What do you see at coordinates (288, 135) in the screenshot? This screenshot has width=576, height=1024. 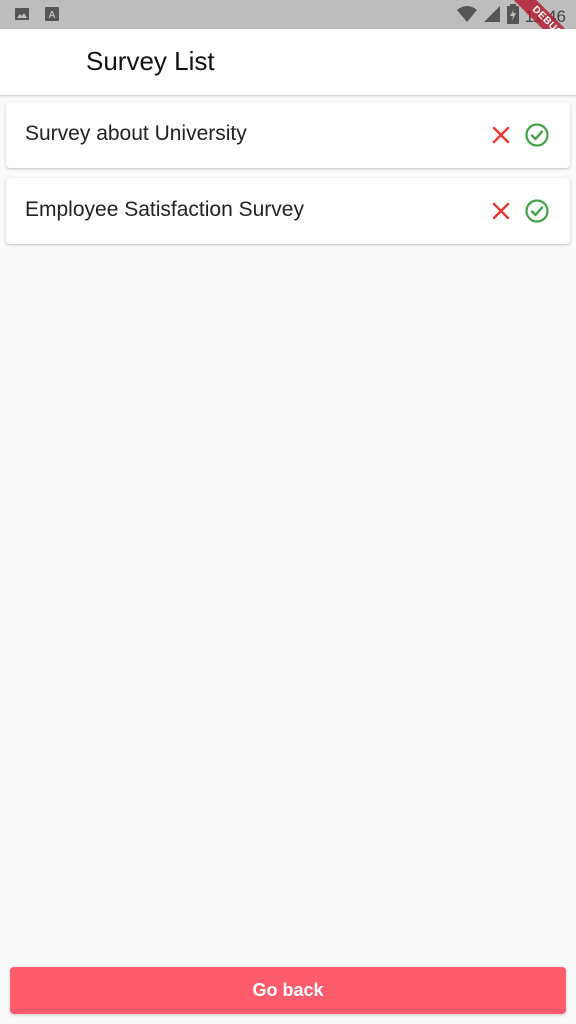 I see `survey-card: Survey about University` at bounding box center [288, 135].